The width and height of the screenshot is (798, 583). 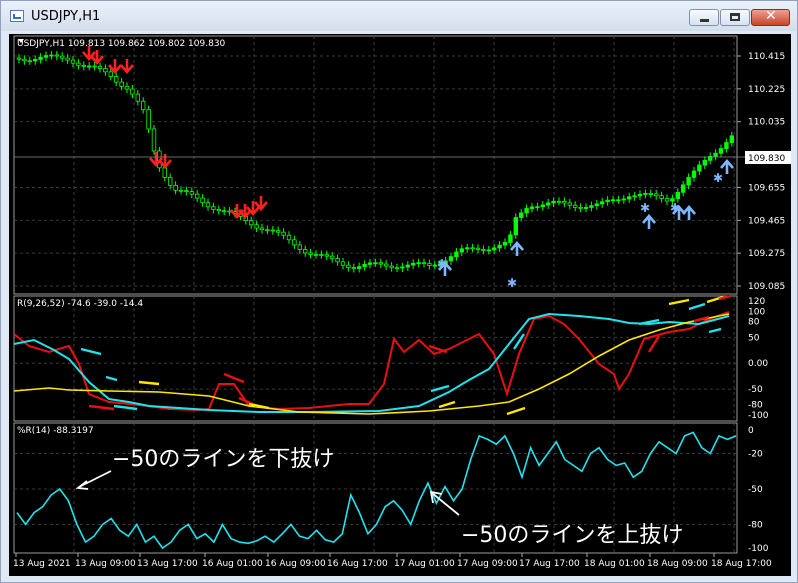 I want to click on wpr-axis-label: -100, so click(x=758, y=549).